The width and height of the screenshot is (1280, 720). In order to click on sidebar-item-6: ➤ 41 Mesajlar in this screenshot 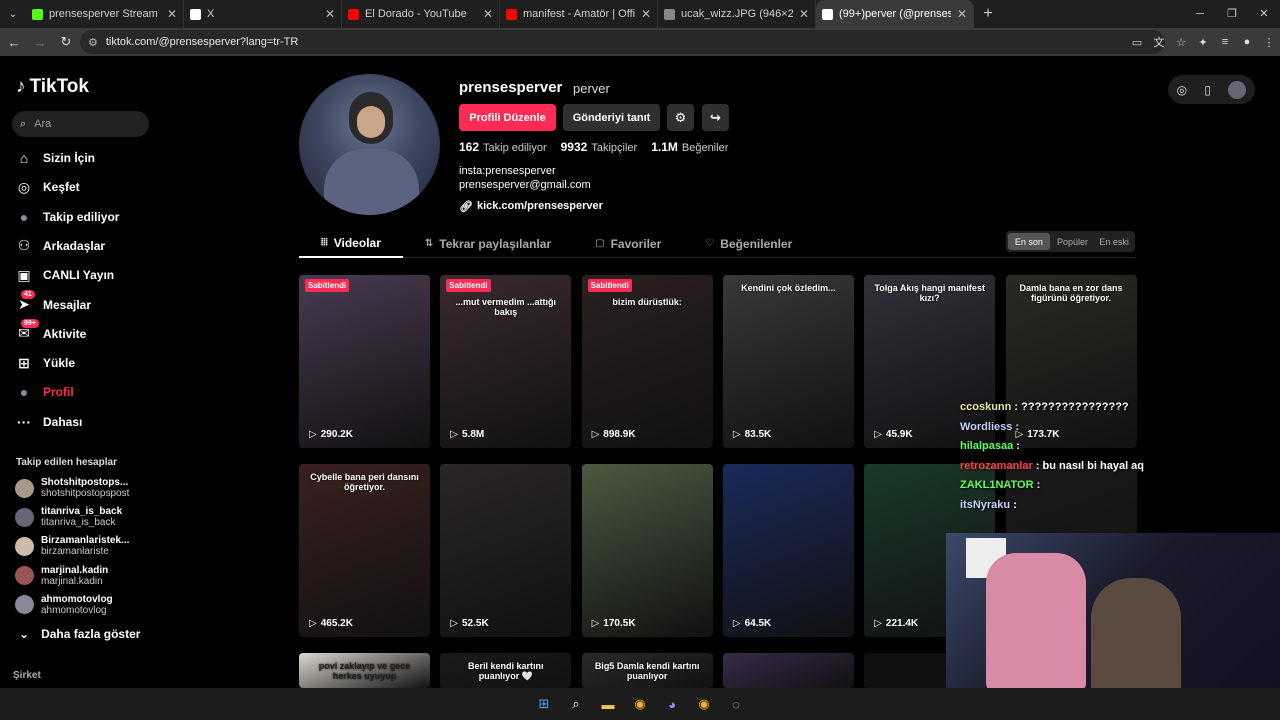, I will do `click(53, 302)`.